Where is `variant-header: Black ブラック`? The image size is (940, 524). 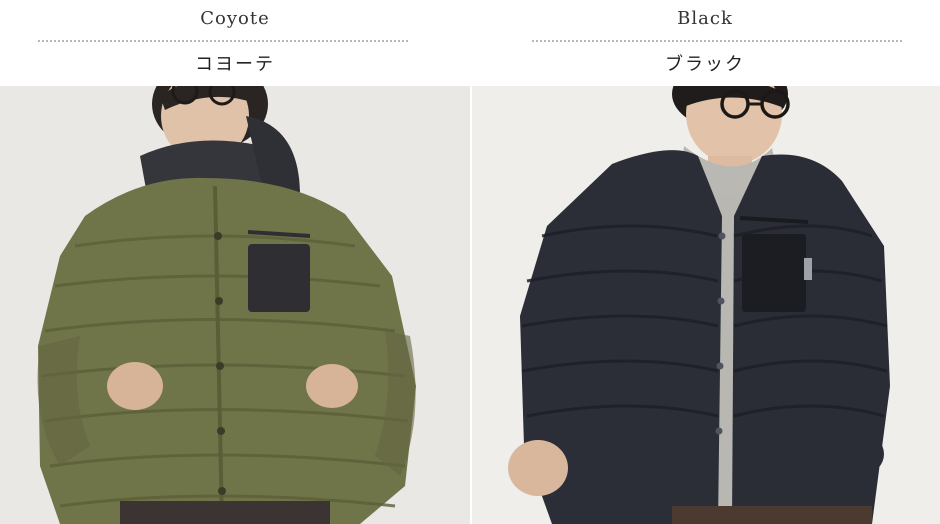
variant-header: Black ブラック is located at coordinates (705, 43).